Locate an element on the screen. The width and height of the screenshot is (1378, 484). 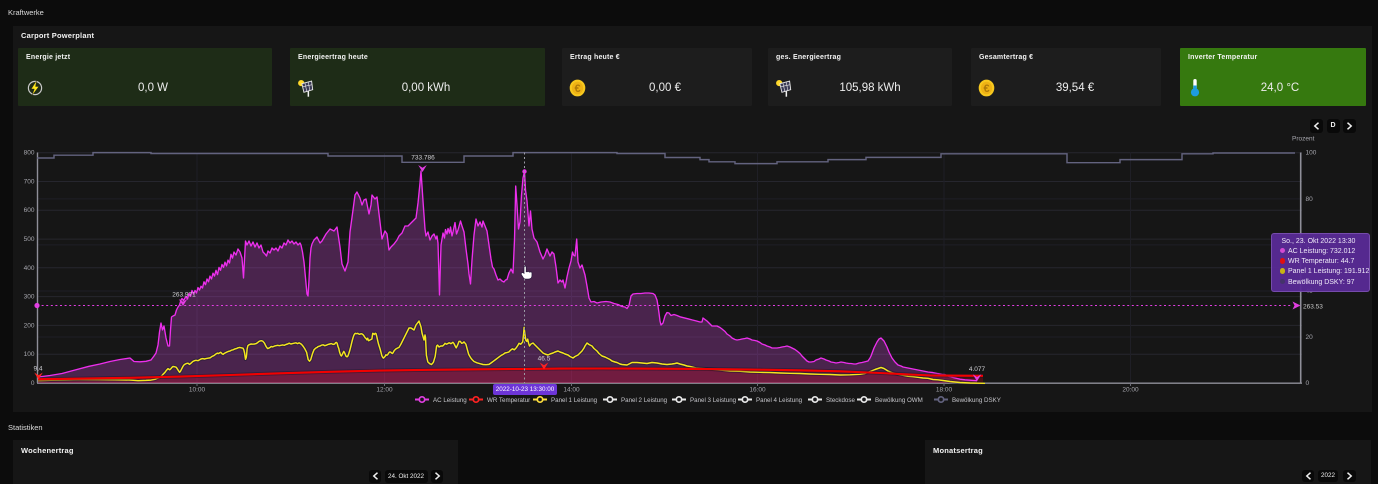
svg-text: WR Temperatur is located at coordinates (508, 400).